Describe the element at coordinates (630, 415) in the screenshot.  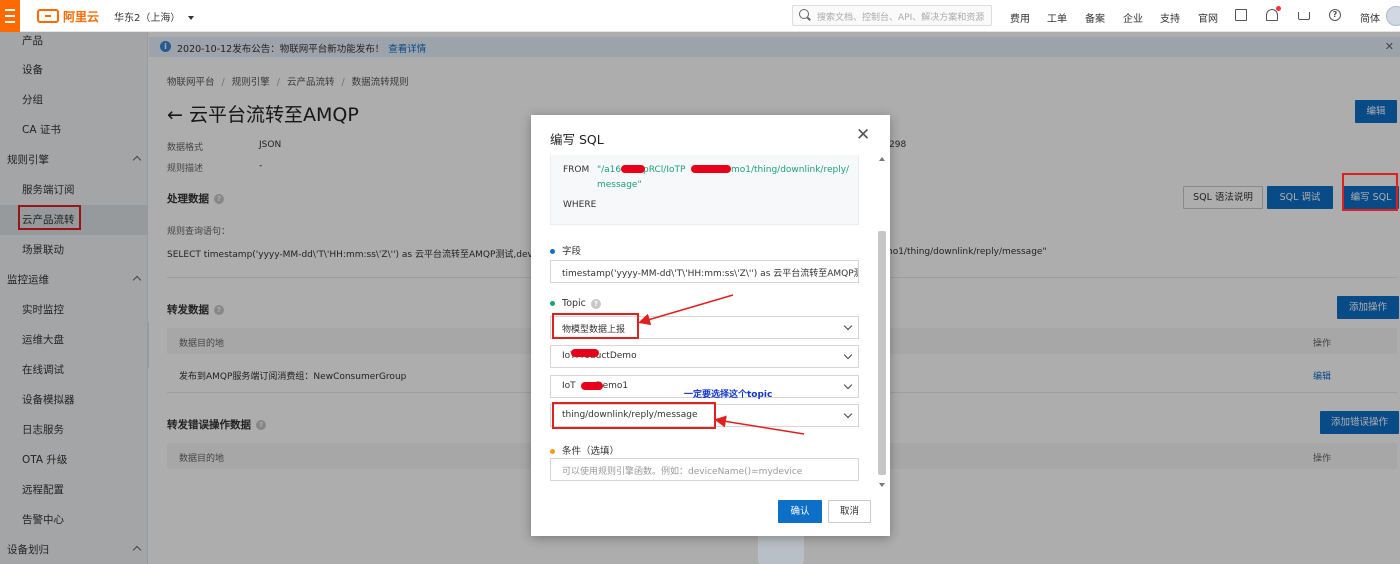
I see `topic-path-value: thing/downlink/reply/message` at that location.